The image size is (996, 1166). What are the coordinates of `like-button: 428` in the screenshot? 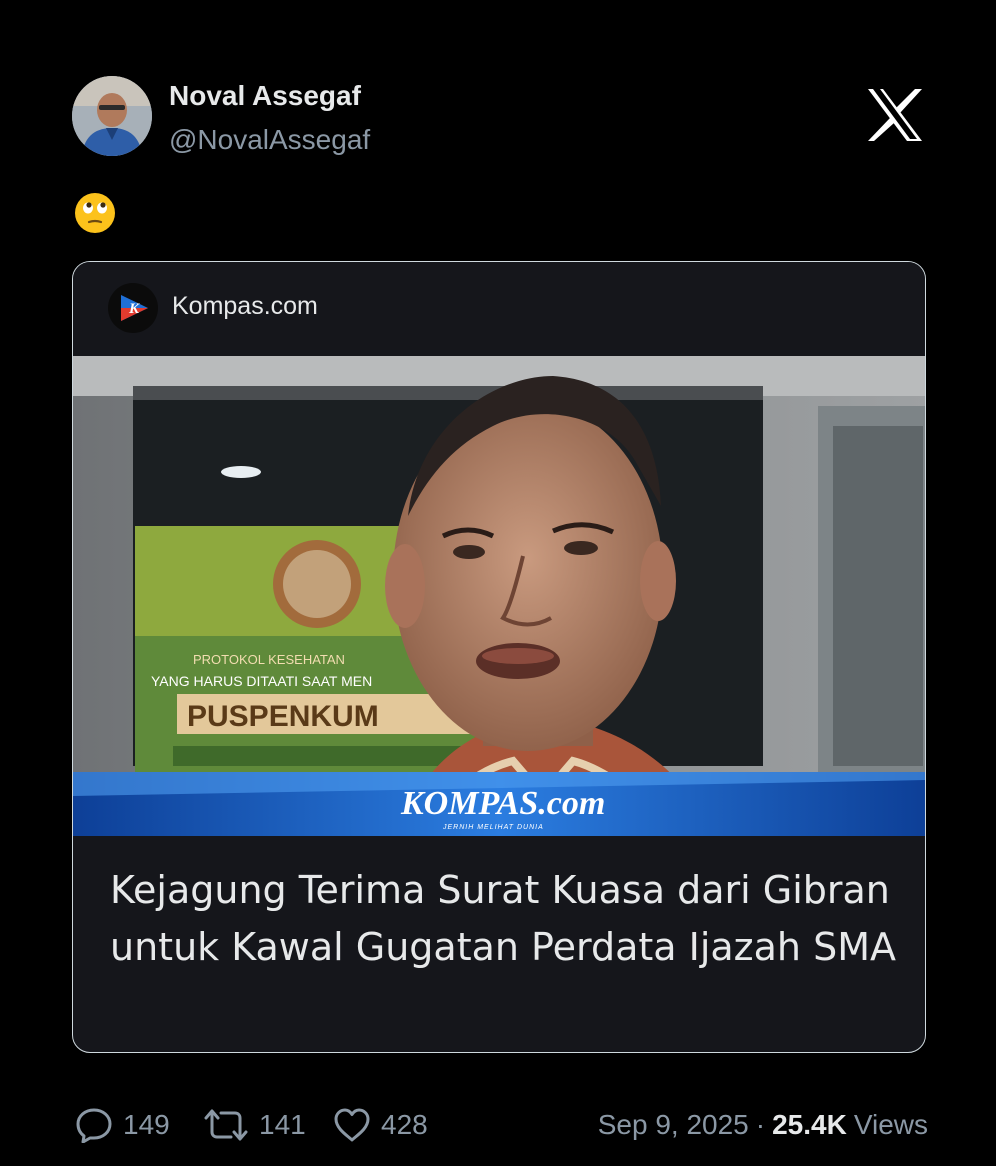 It's located at (380, 1125).